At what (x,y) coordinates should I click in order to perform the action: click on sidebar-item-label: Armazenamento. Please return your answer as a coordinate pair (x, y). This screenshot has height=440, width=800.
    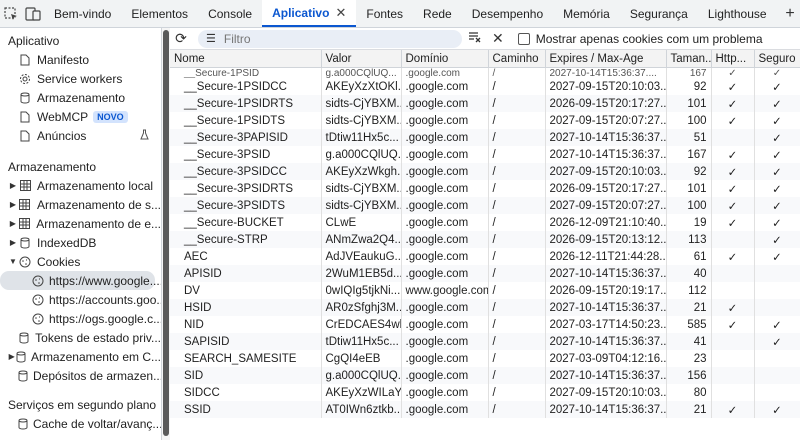
    Looking at the image, I should click on (81, 97).